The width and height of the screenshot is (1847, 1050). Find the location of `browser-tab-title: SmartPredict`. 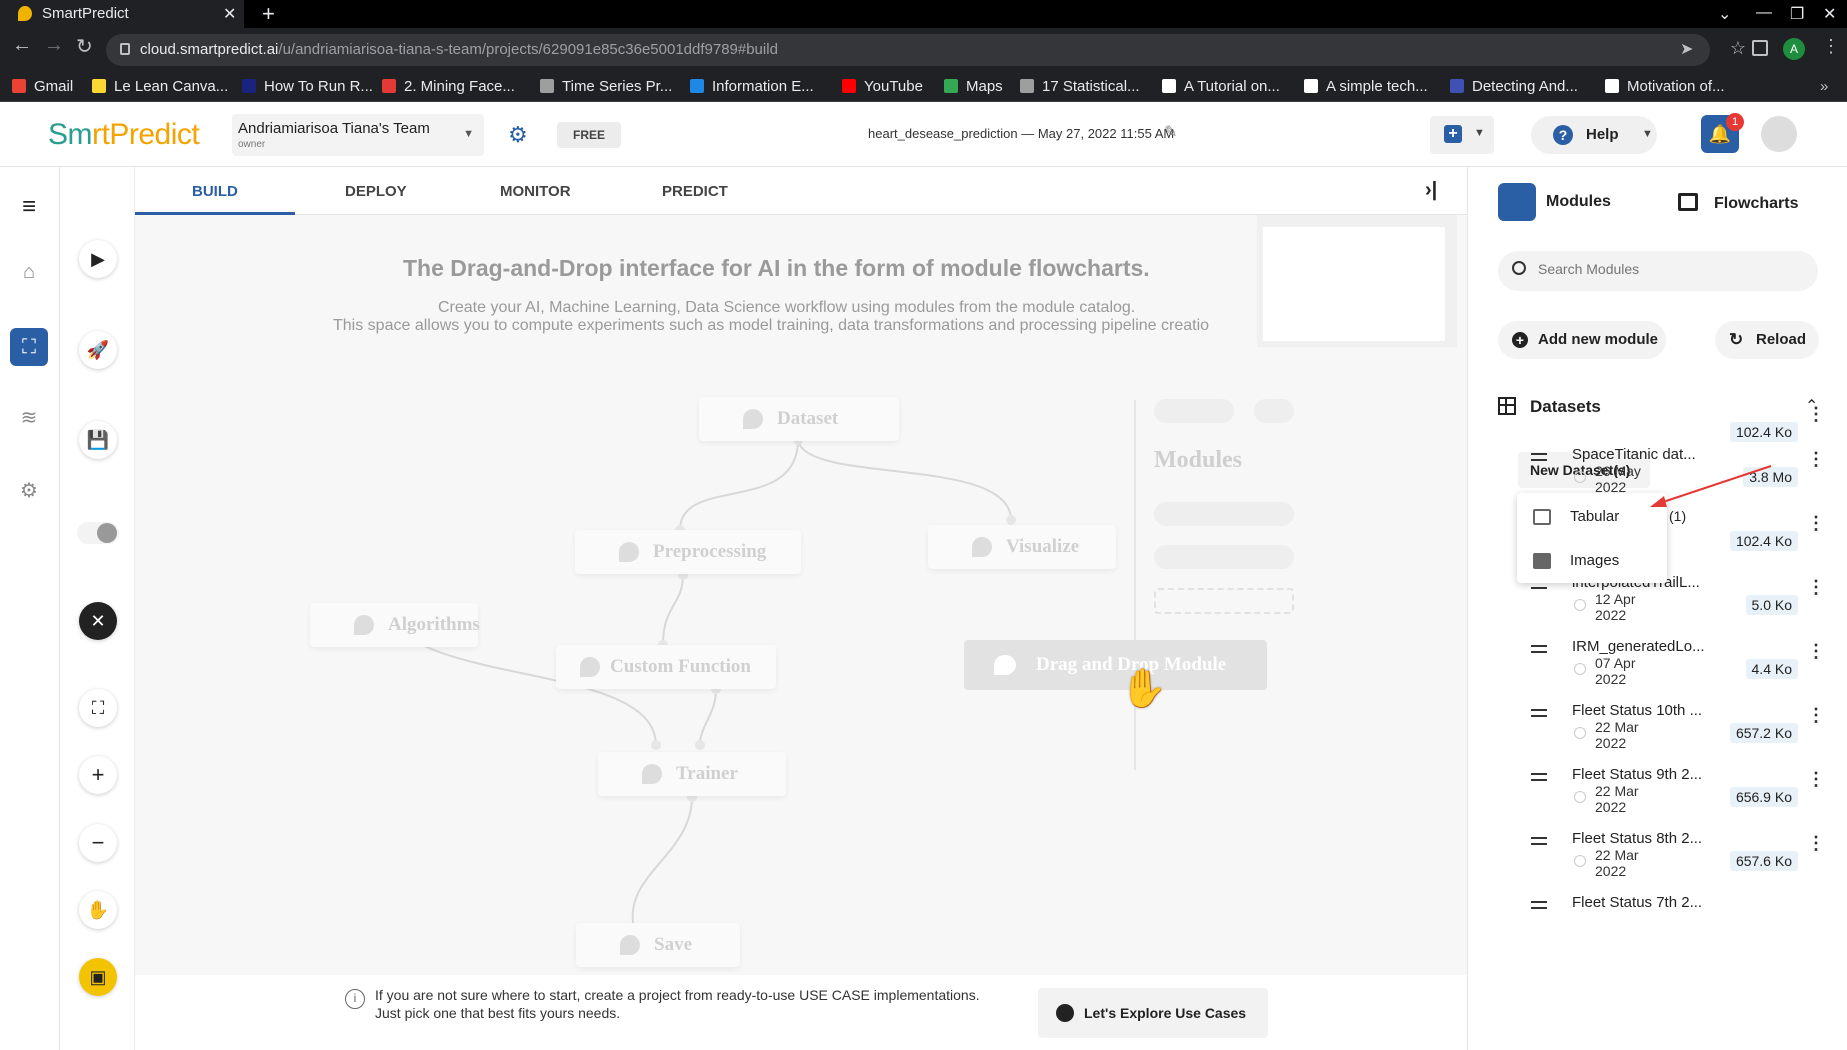

browser-tab-title: SmartPredict is located at coordinates (85, 13).